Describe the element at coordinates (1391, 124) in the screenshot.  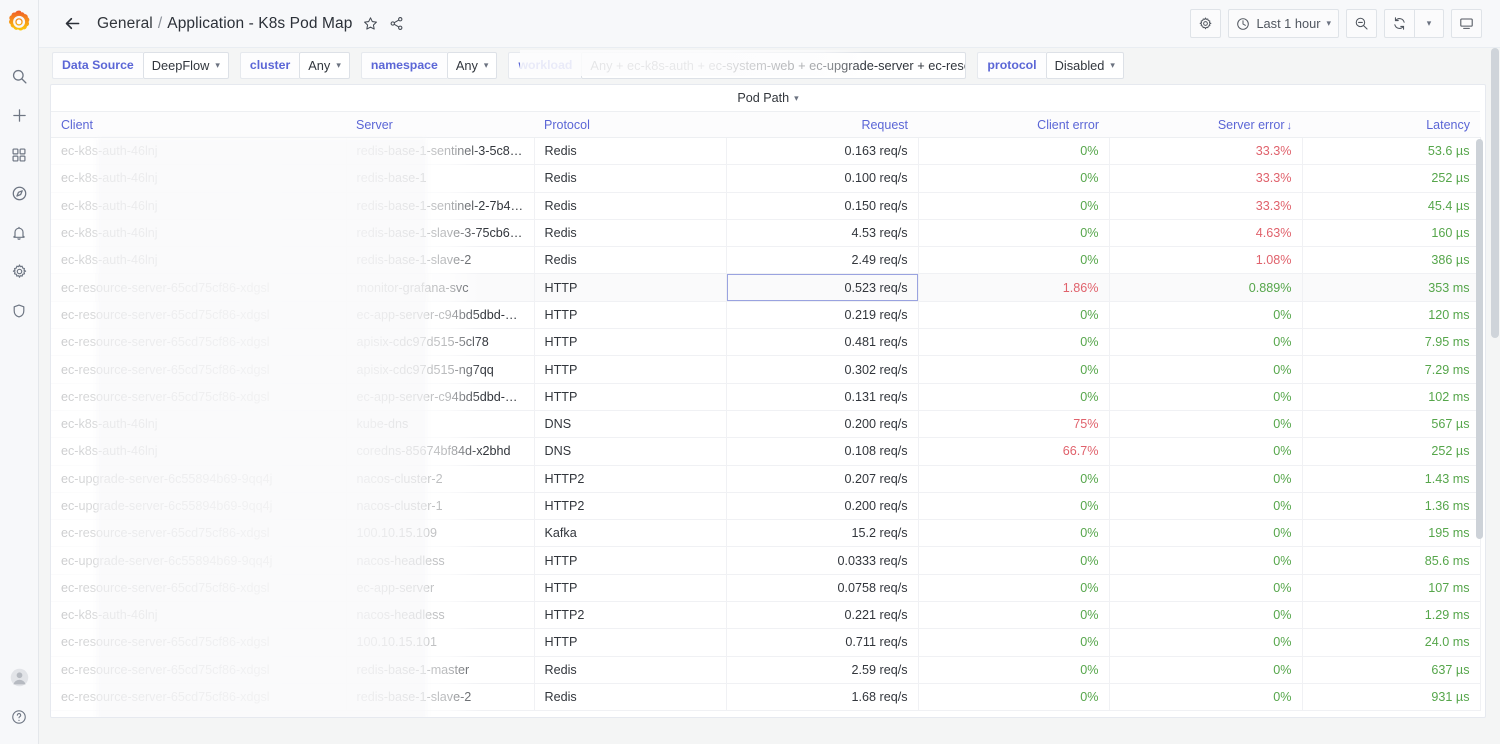
I see `column-header-latency: Latency` at that location.